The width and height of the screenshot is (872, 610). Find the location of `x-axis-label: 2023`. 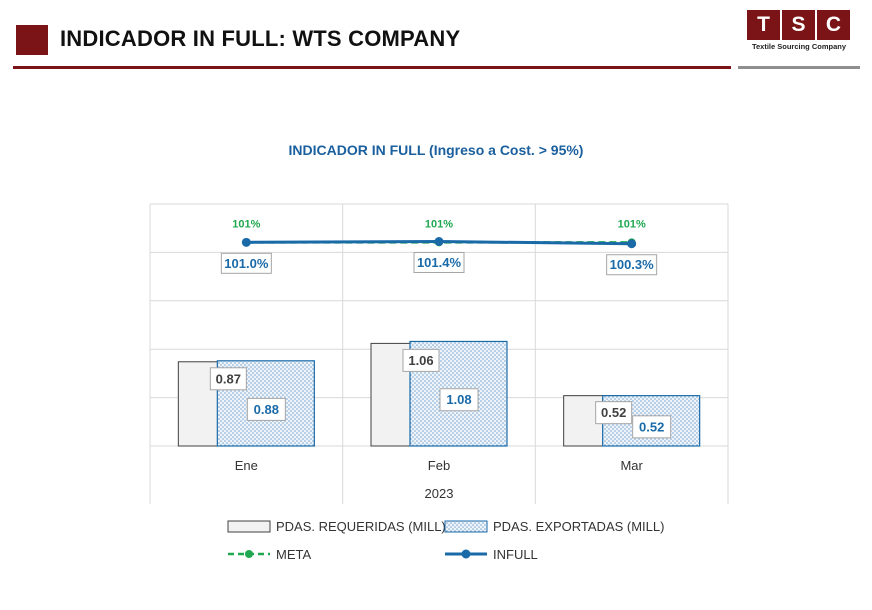

x-axis-label: 2023 is located at coordinates (439, 493).